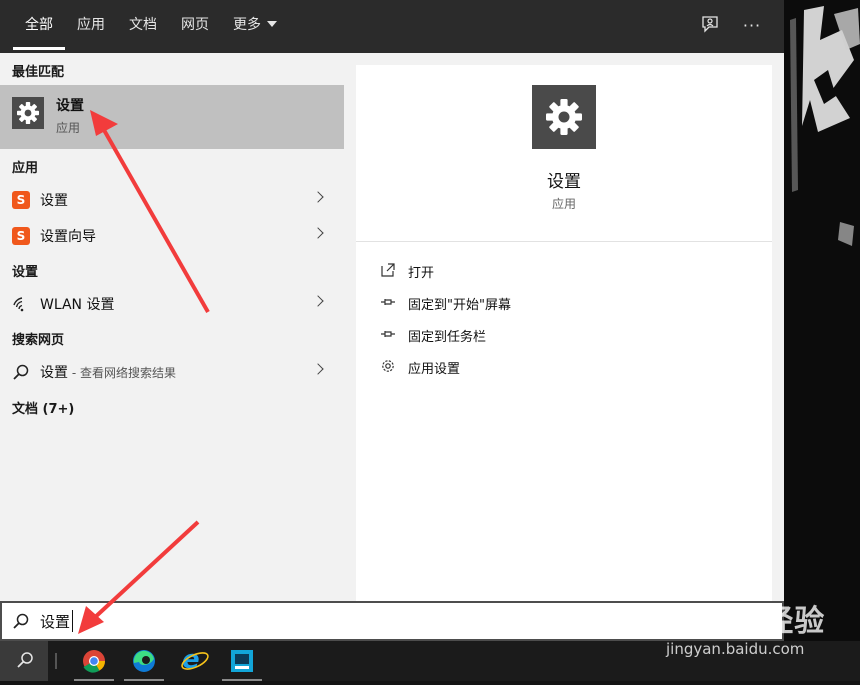 This screenshot has height=685, width=860. What do you see at coordinates (139, 577) in the screenshot?
I see `arrow-to-search-box` at bounding box center [139, 577].